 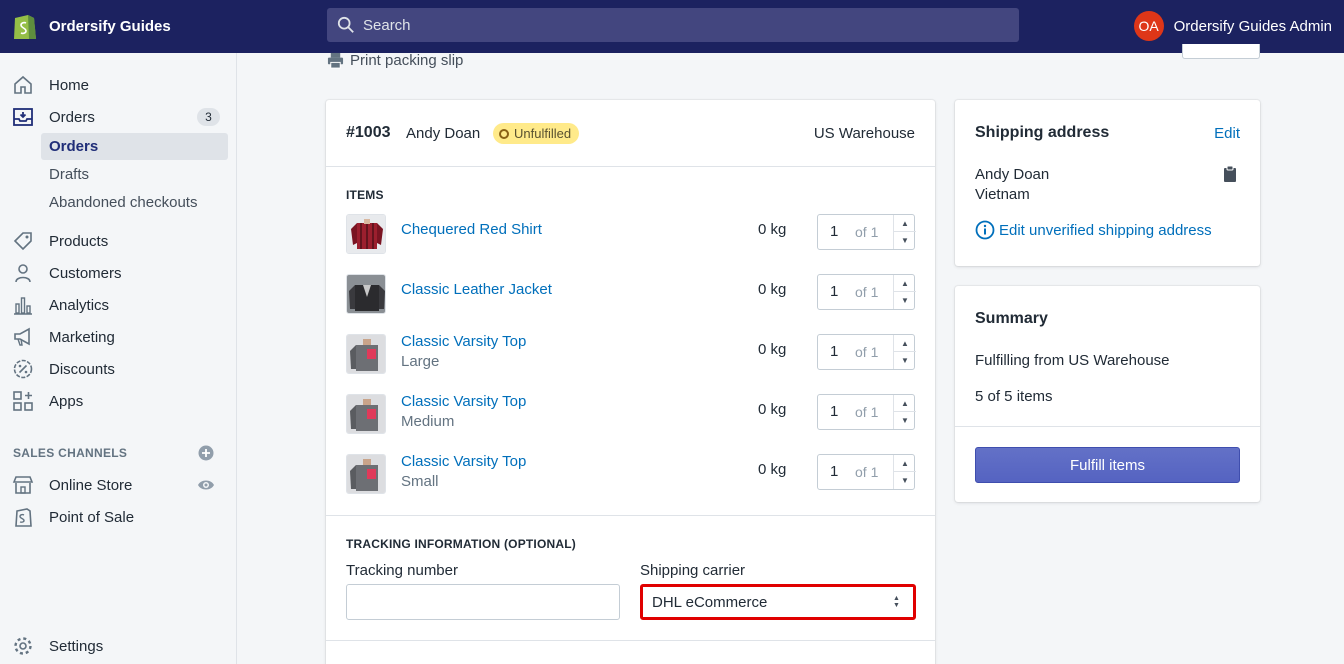 I want to click on gear-icon, so click(x=23, y=646).